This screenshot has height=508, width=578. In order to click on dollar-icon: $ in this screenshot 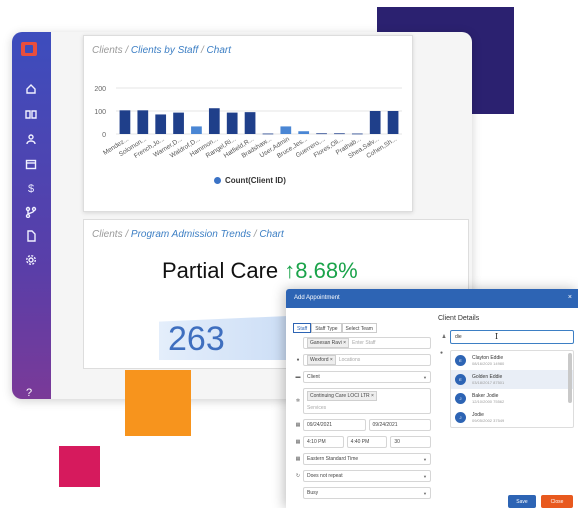, I will do `click(31, 189)`.